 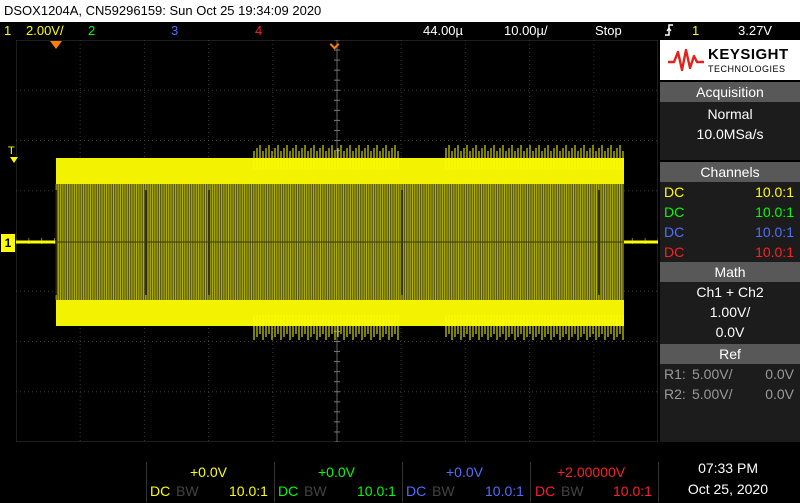 I want to click on keysight-wave-icon, so click(x=686, y=60).